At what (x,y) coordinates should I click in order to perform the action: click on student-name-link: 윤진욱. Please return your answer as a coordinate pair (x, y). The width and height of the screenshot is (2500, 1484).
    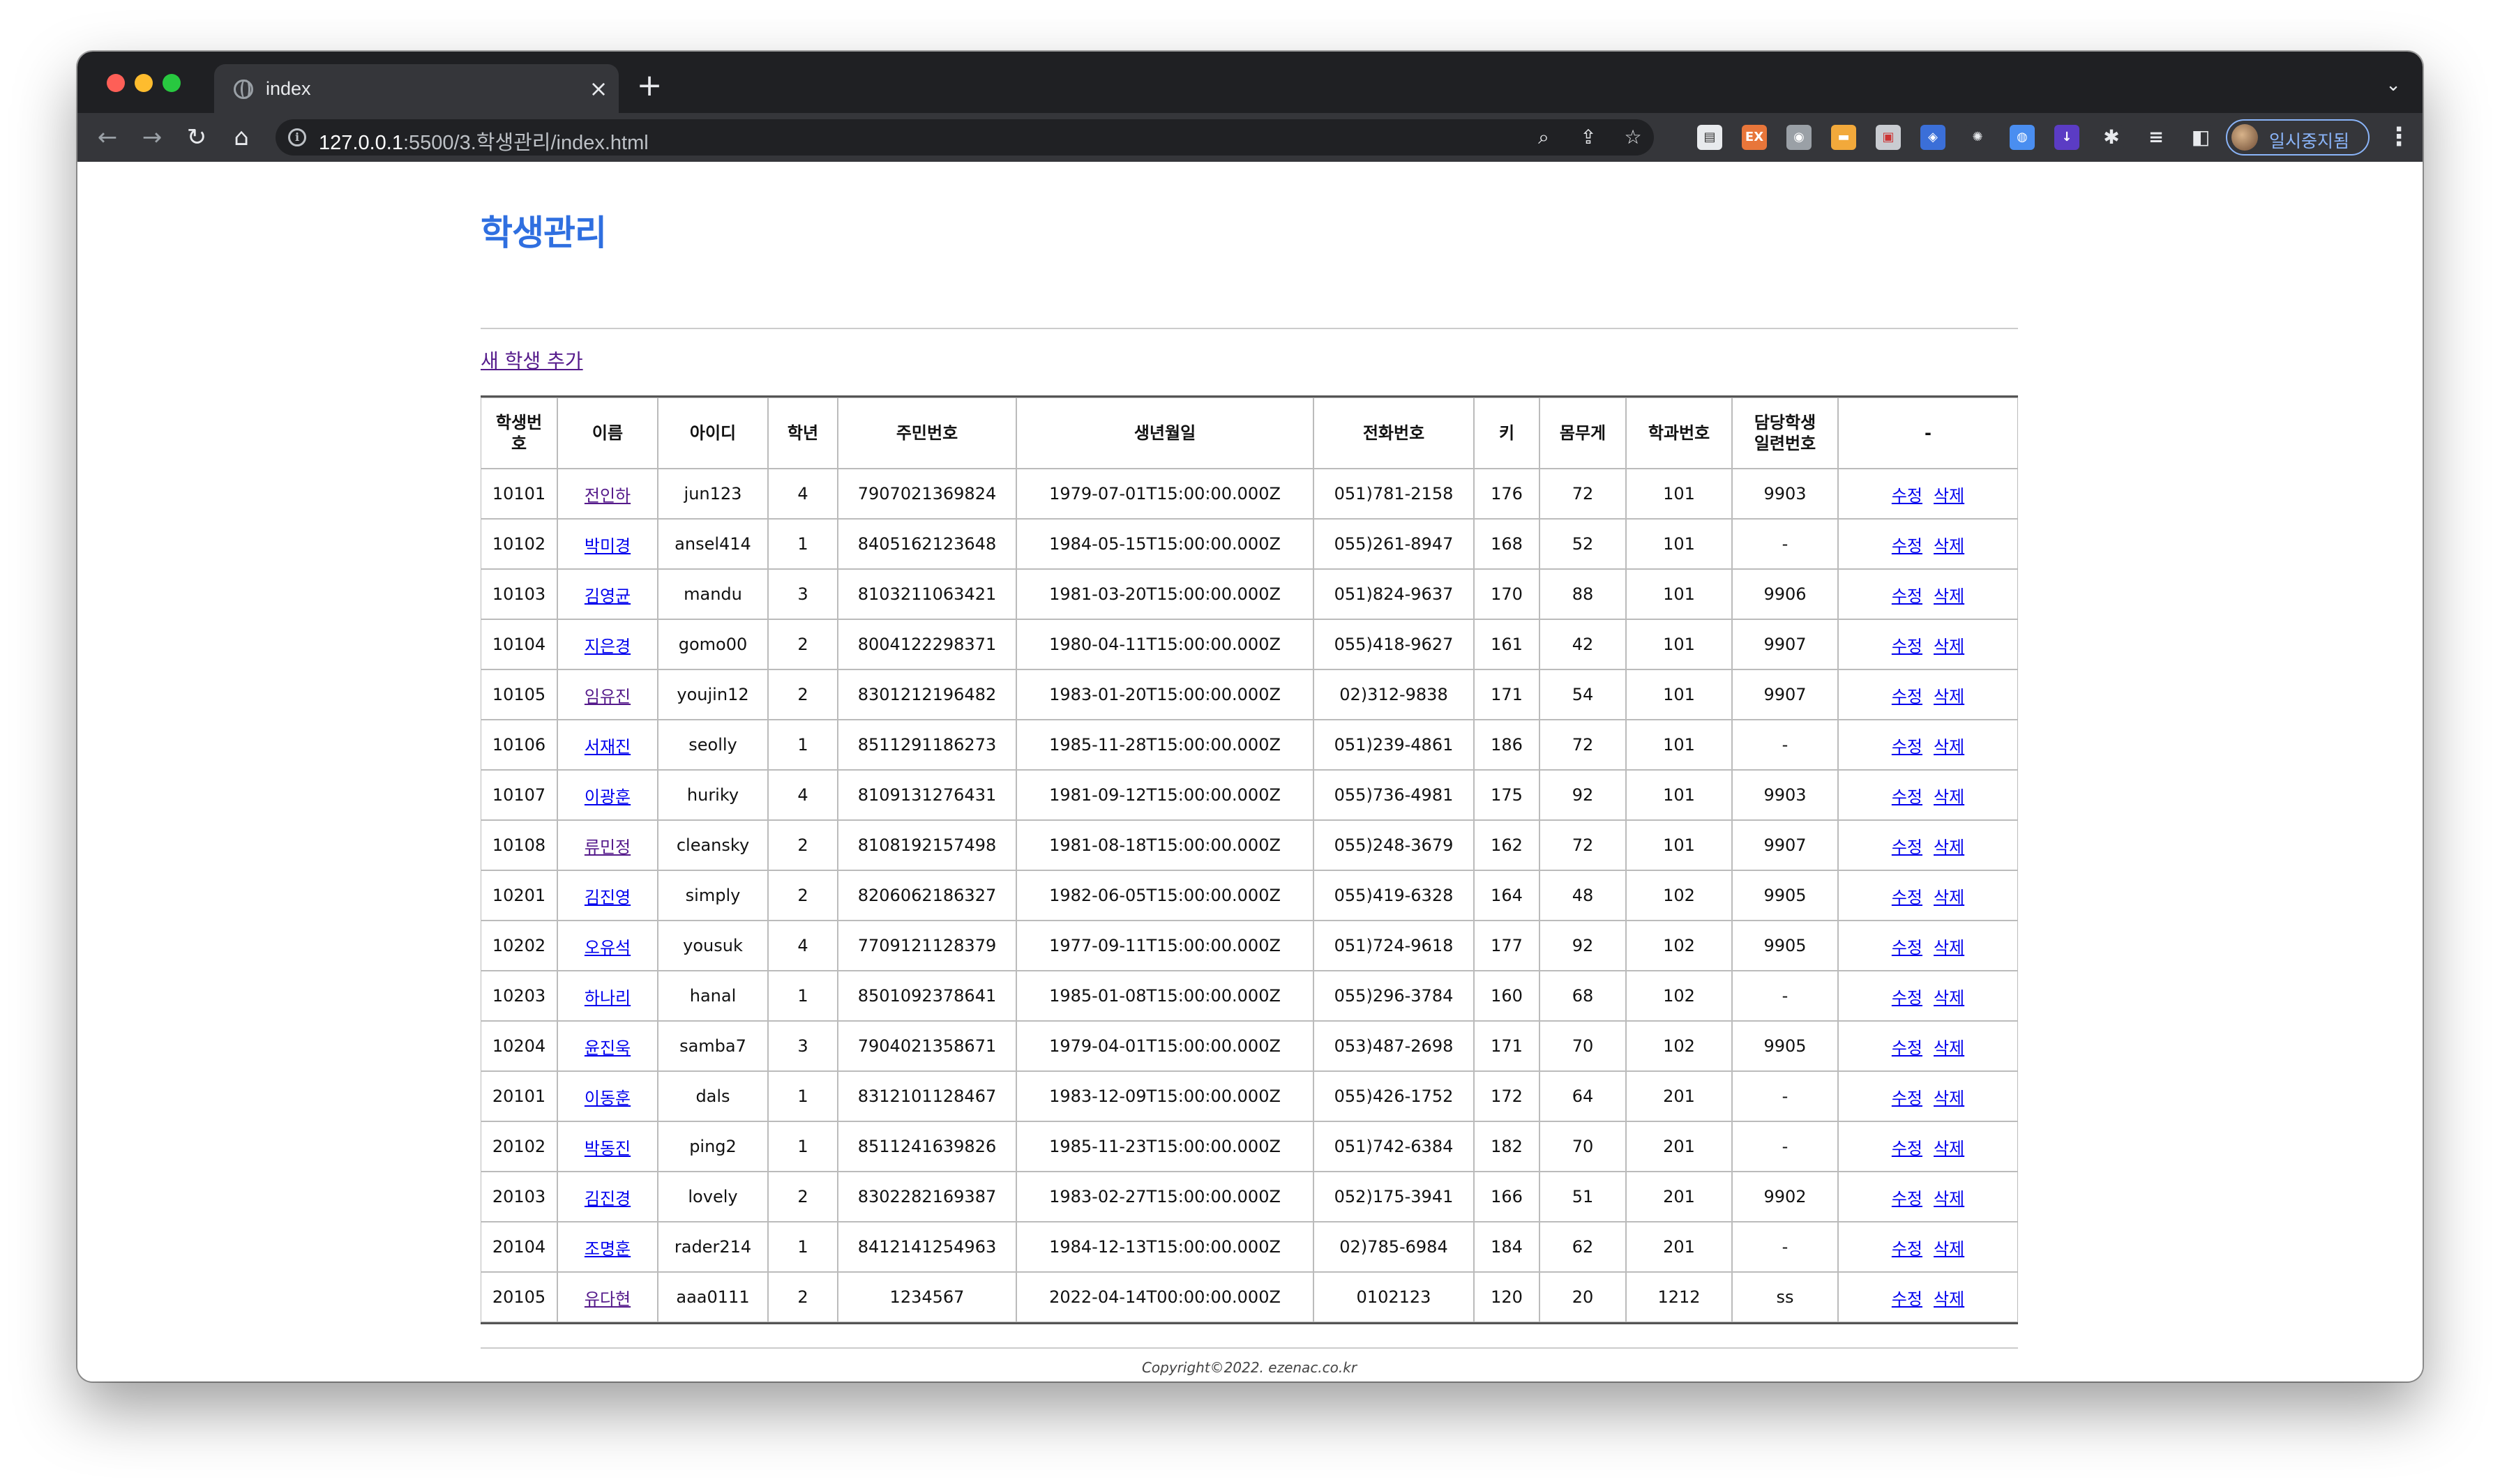
    Looking at the image, I should click on (608, 1048).